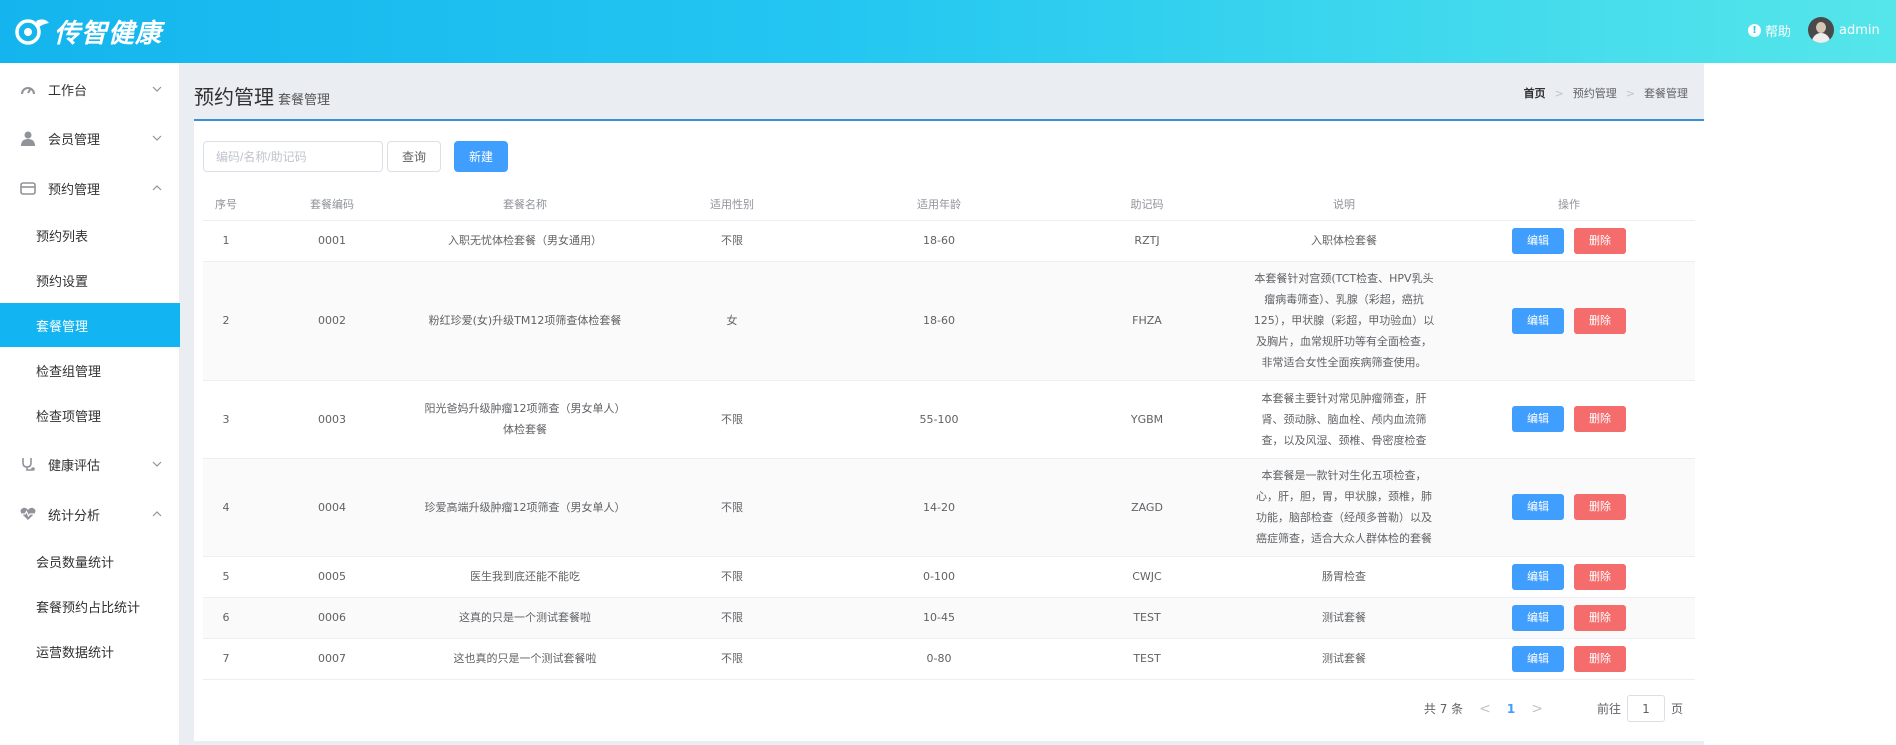 This screenshot has width=1896, height=745. Describe the element at coordinates (74, 466) in the screenshot. I see `sidebar-group-label: 健康评估` at that location.